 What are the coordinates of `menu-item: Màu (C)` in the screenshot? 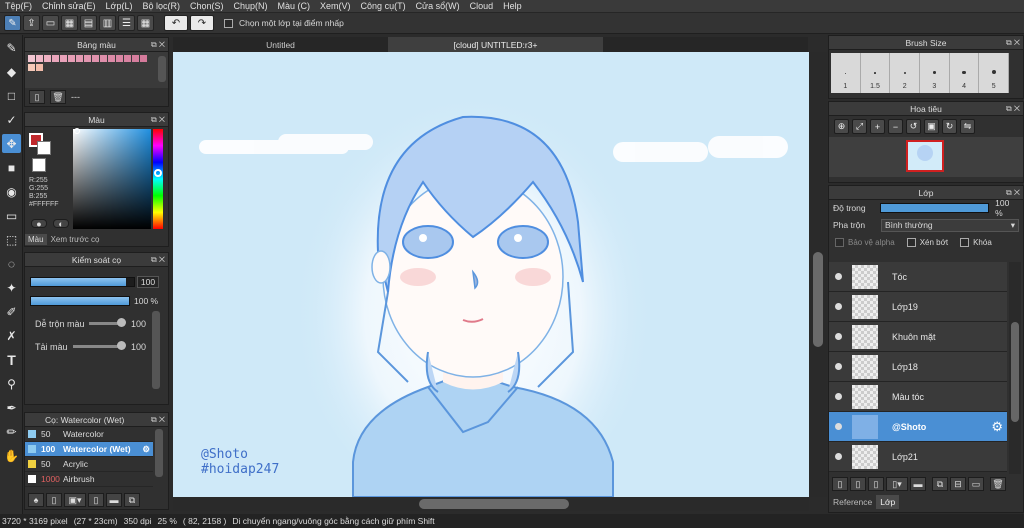 It's located at (294, 6).